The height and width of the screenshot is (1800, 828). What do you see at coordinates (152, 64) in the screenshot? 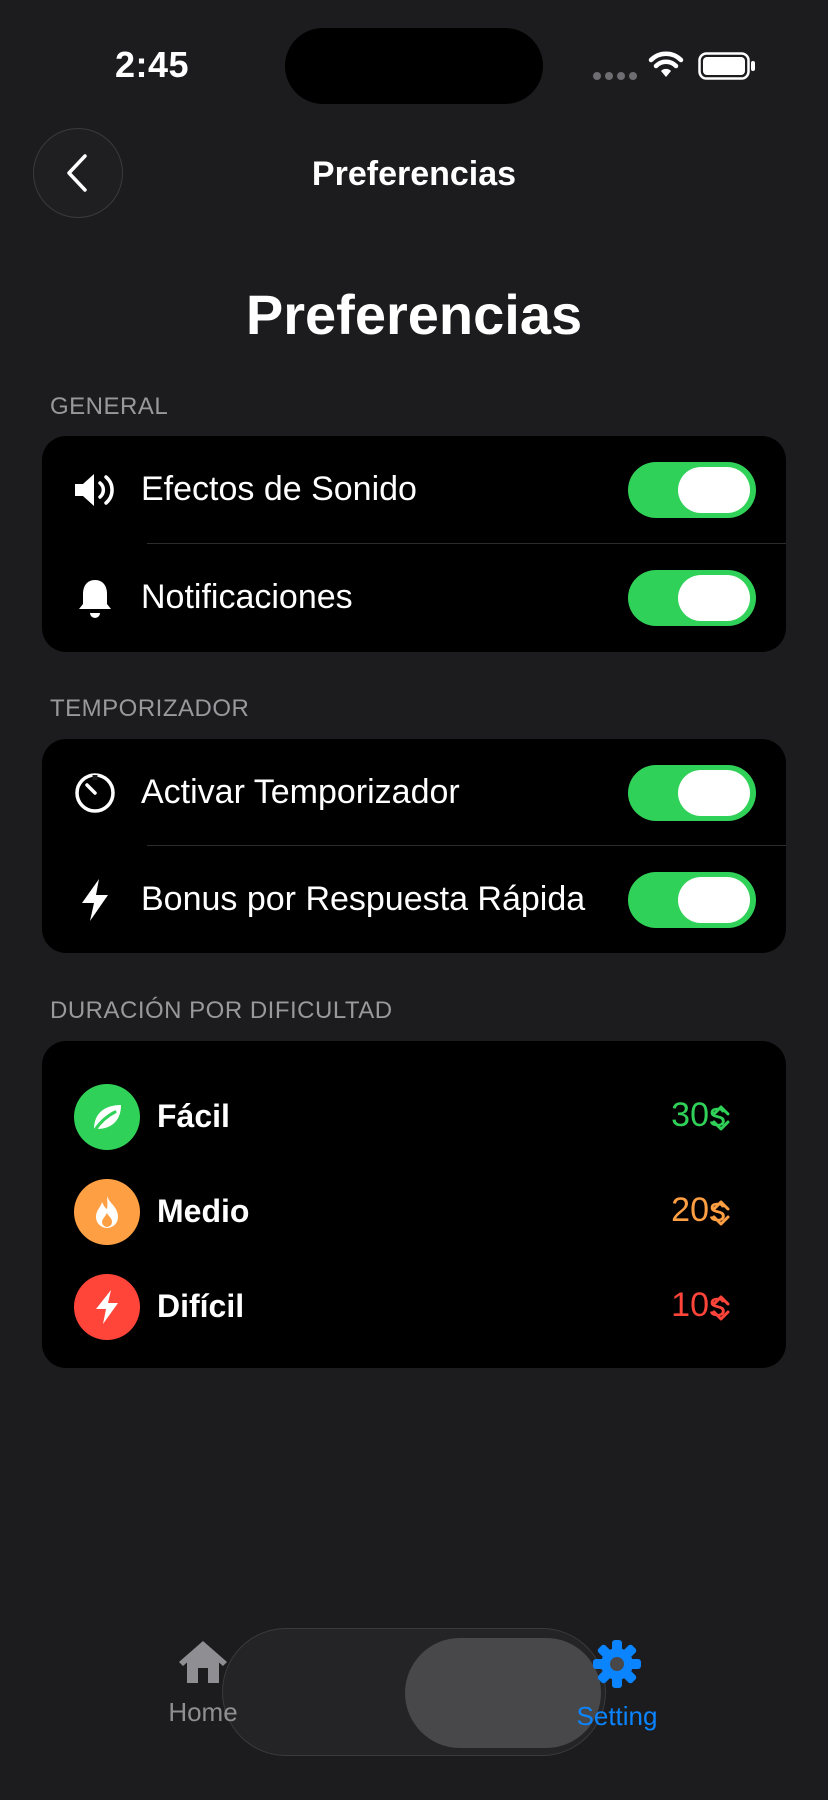
I see `status-time: 2:45` at bounding box center [152, 64].